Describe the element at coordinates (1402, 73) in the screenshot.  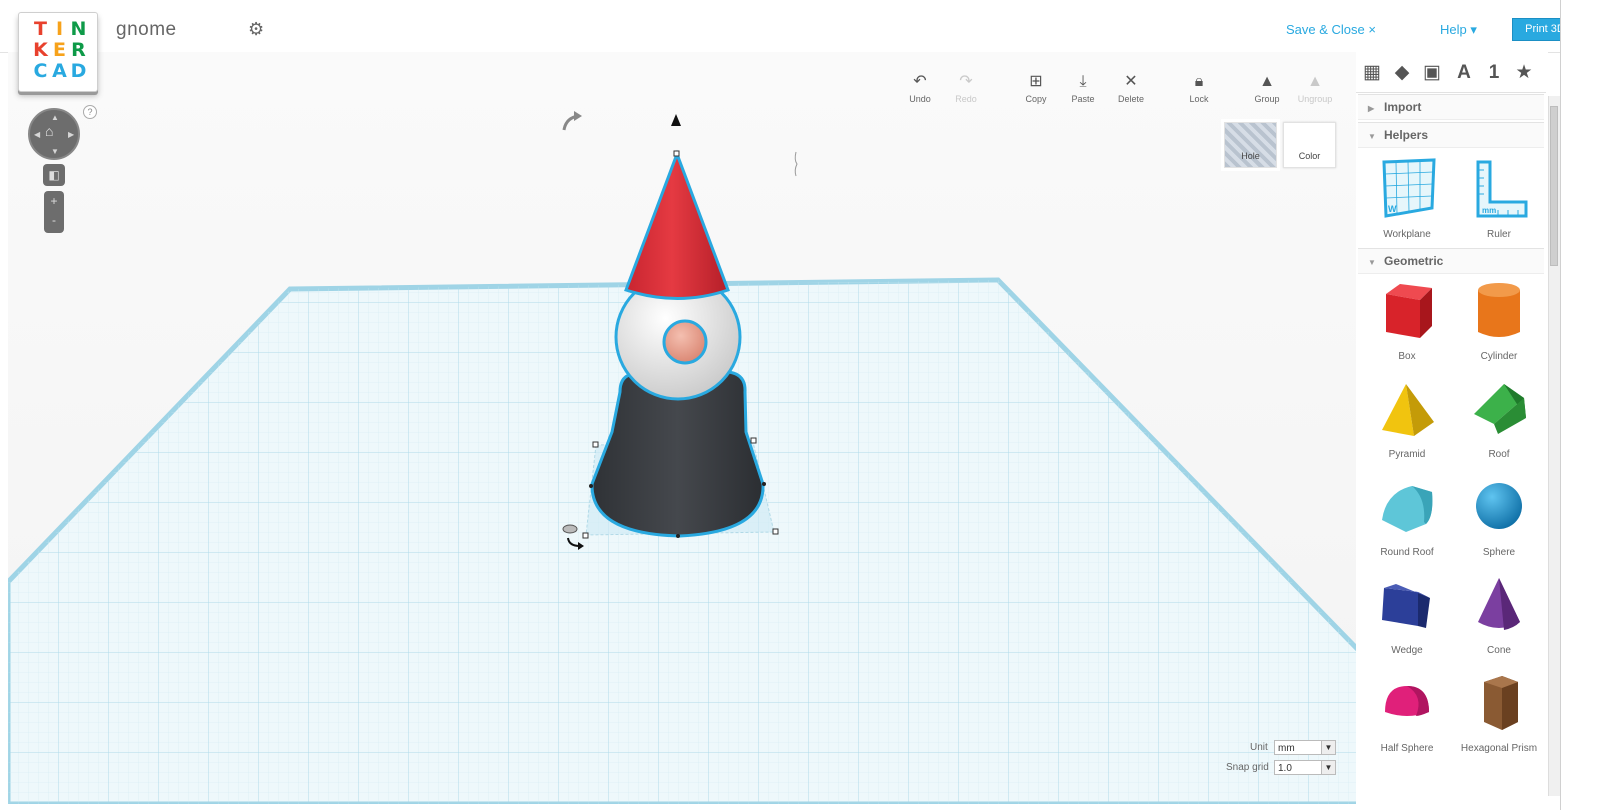
I see `box-view-icon: ◆` at that location.